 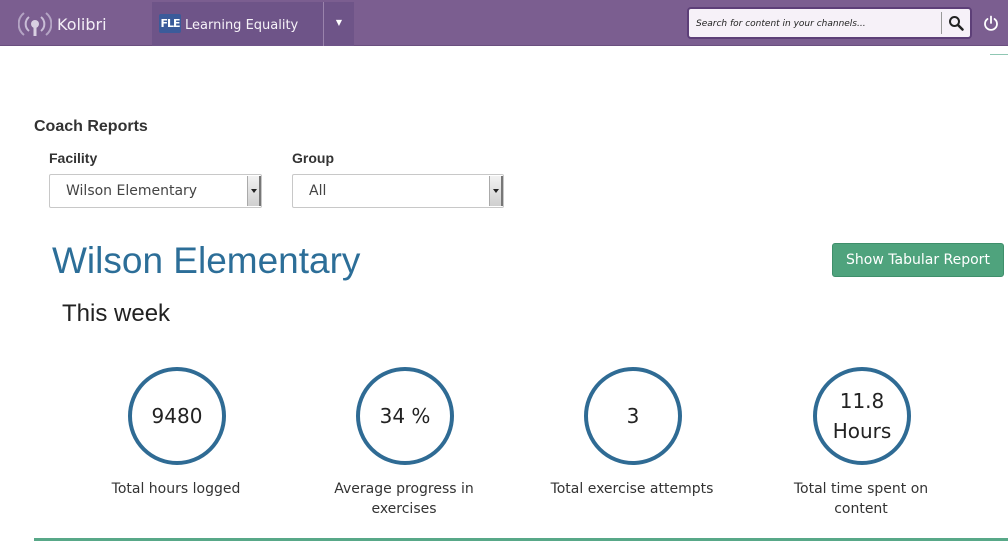 What do you see at coordinates (918, 260) in the screenshot?
I see `show-tabular-report-button: Show Tabular Report` at bounding box center [918, 260].